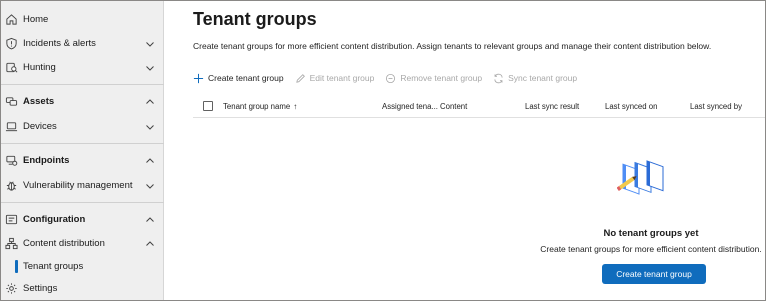  Describe the element at coordinates (11, 43) in the screenshot. I see `shield-icon` at that location.